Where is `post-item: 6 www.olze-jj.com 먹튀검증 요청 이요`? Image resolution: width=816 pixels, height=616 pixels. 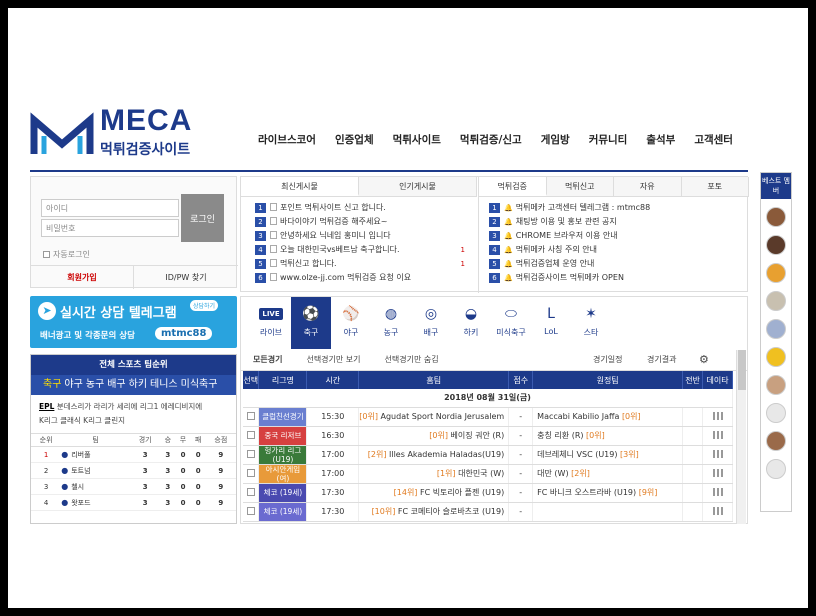
post-item: 6 www.olze-jj.com 먹튀검증 요청 이요 is located at coordinates (365, 278).